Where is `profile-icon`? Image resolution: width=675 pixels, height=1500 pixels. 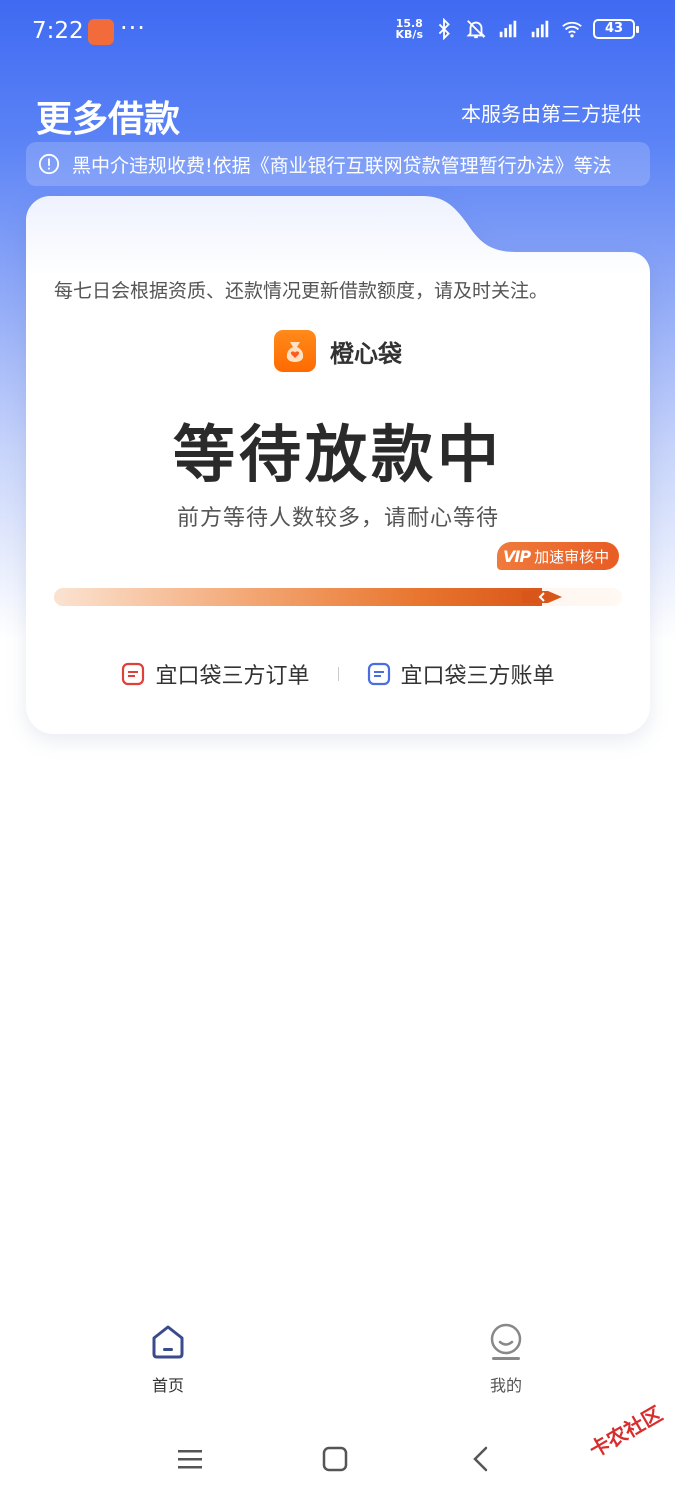 profile-icon is located at coordinates (506, 1341).